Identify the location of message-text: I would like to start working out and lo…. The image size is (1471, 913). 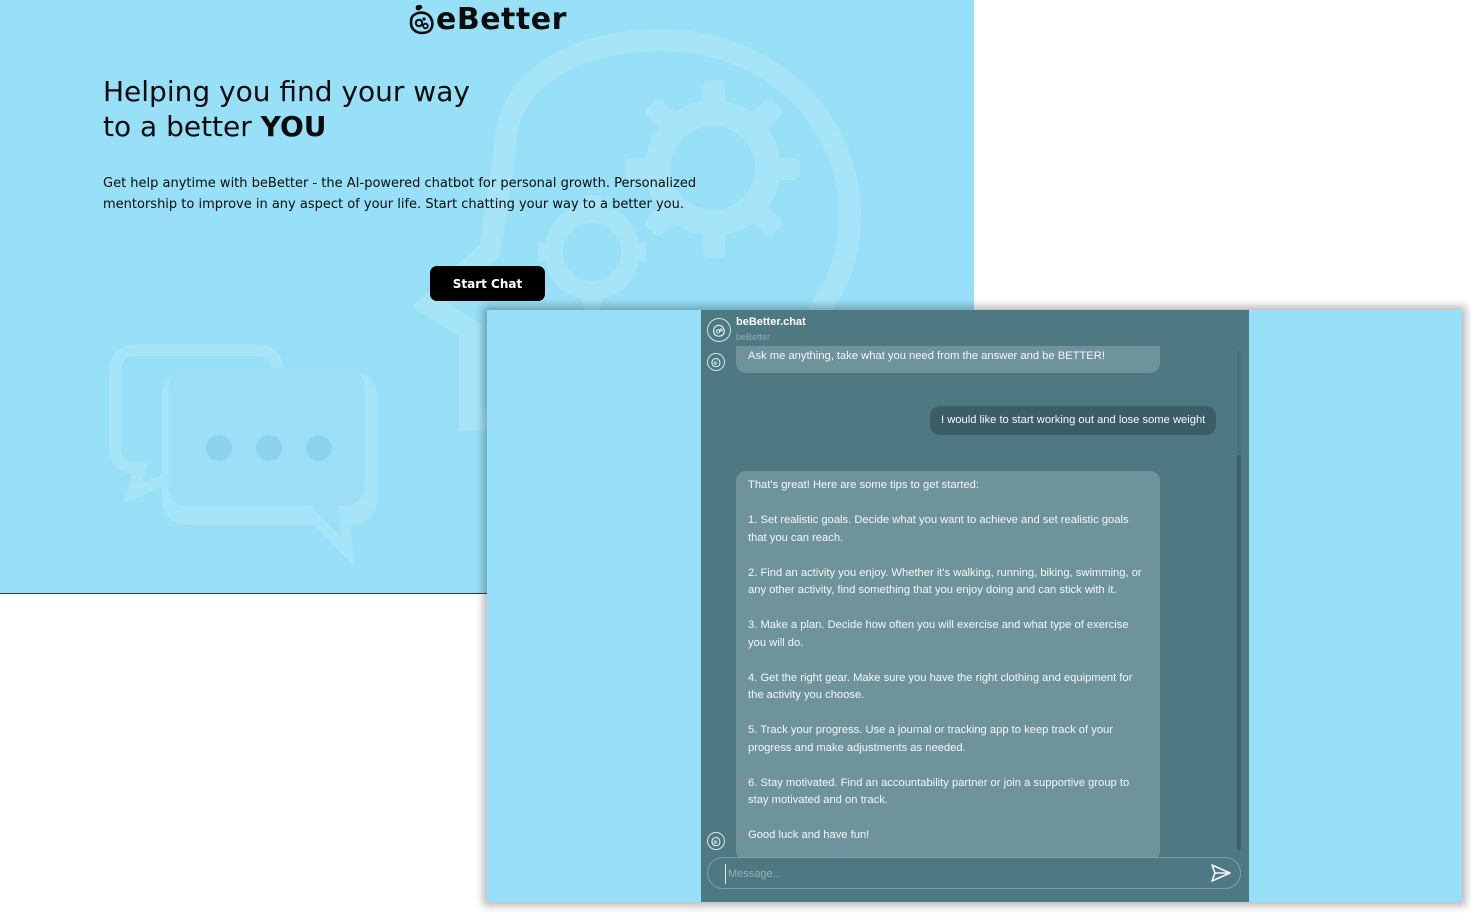
(1073, 419).